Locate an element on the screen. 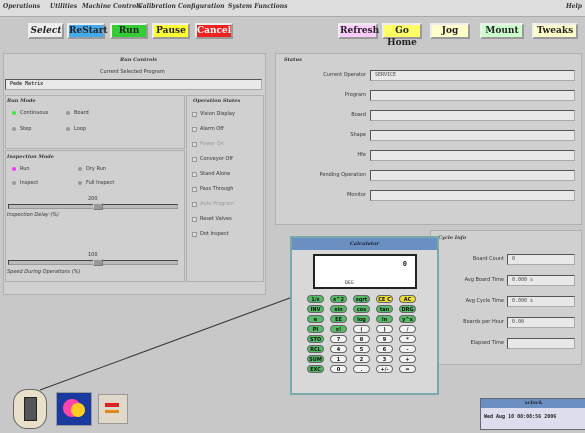 The image size is (585, 433). calc-key: sin is located at coordinates (338, 309).